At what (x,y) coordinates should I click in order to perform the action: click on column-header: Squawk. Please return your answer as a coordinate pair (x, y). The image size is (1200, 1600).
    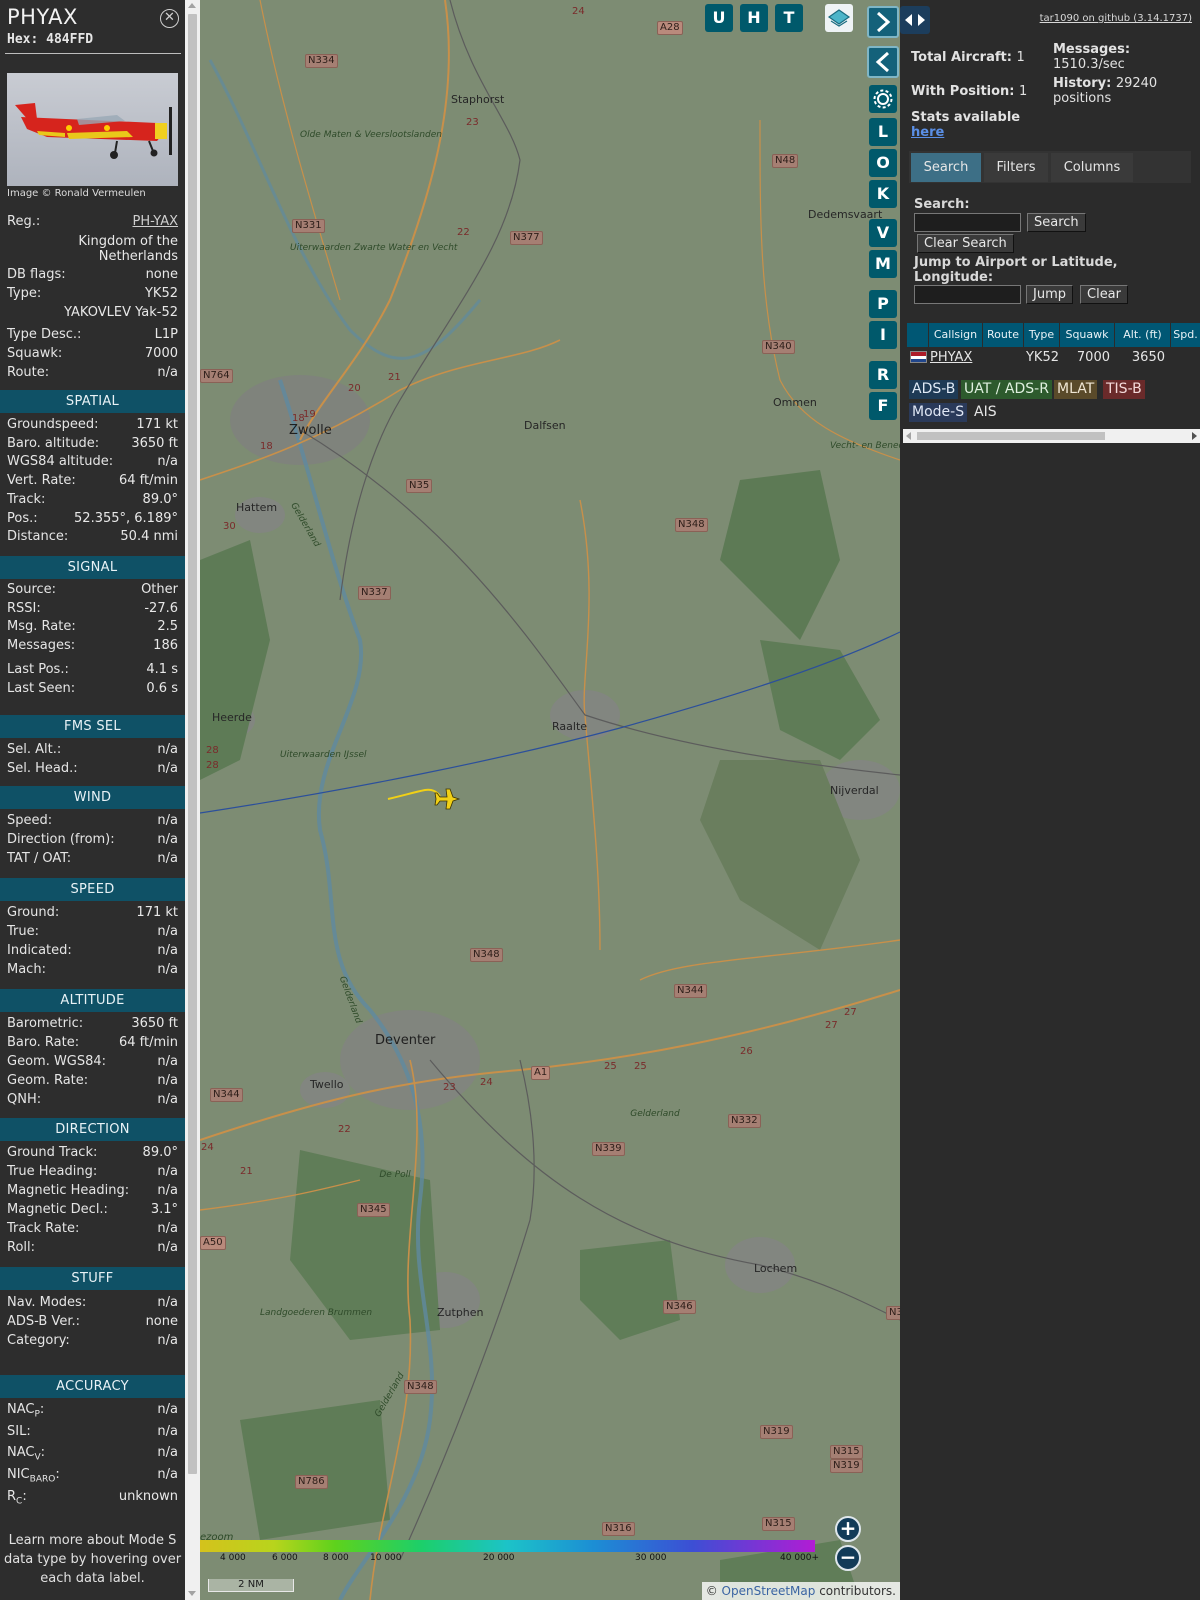
    Looking at the image, I should click on (1087, 335).